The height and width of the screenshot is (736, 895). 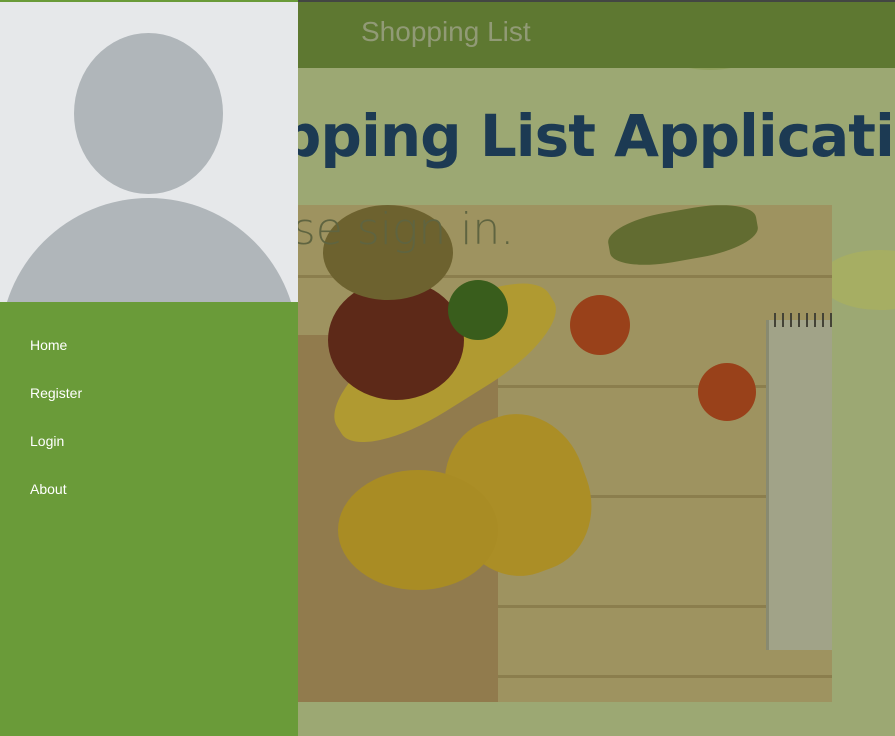 What do you see at coordinates (799, 485) in the screenshot?
I see `notepad-shape` at bounding box center [799, 485].